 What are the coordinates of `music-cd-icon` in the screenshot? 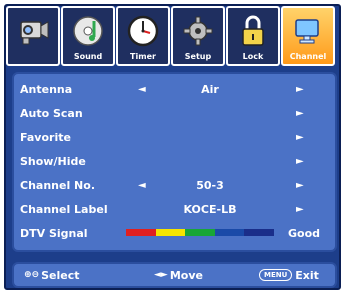 It's located at (88, 31).